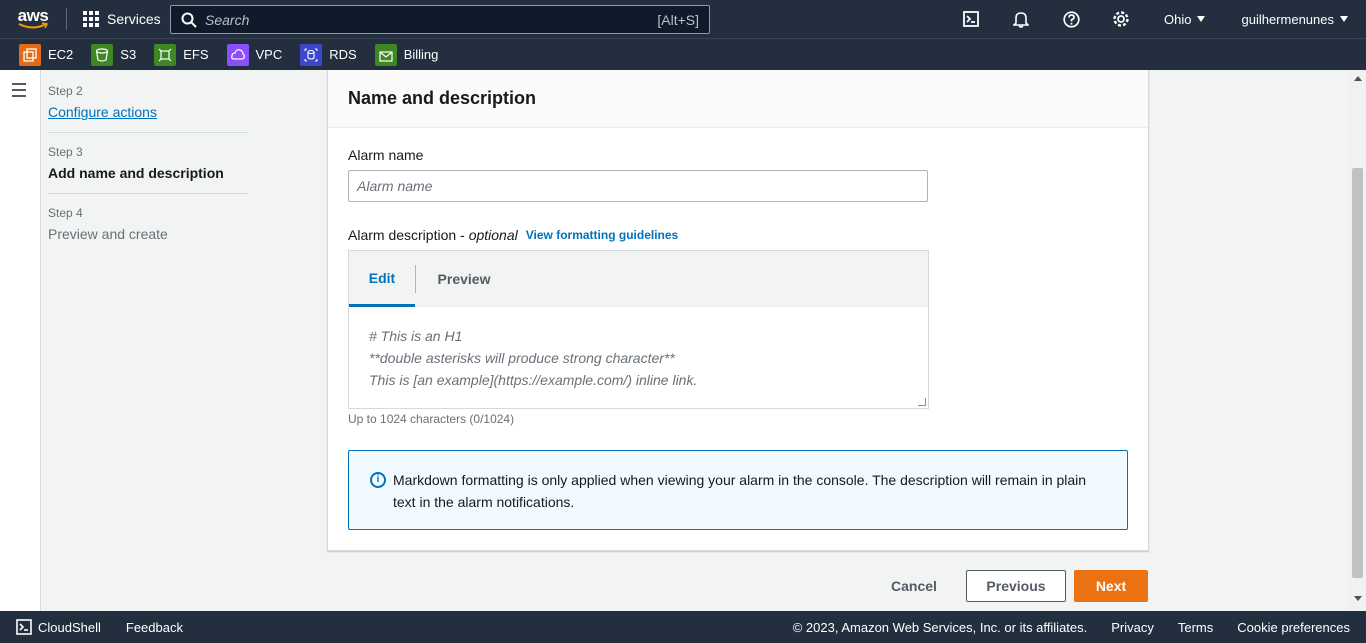  I want to click on tab-edit: Edit, so click(382, 279).